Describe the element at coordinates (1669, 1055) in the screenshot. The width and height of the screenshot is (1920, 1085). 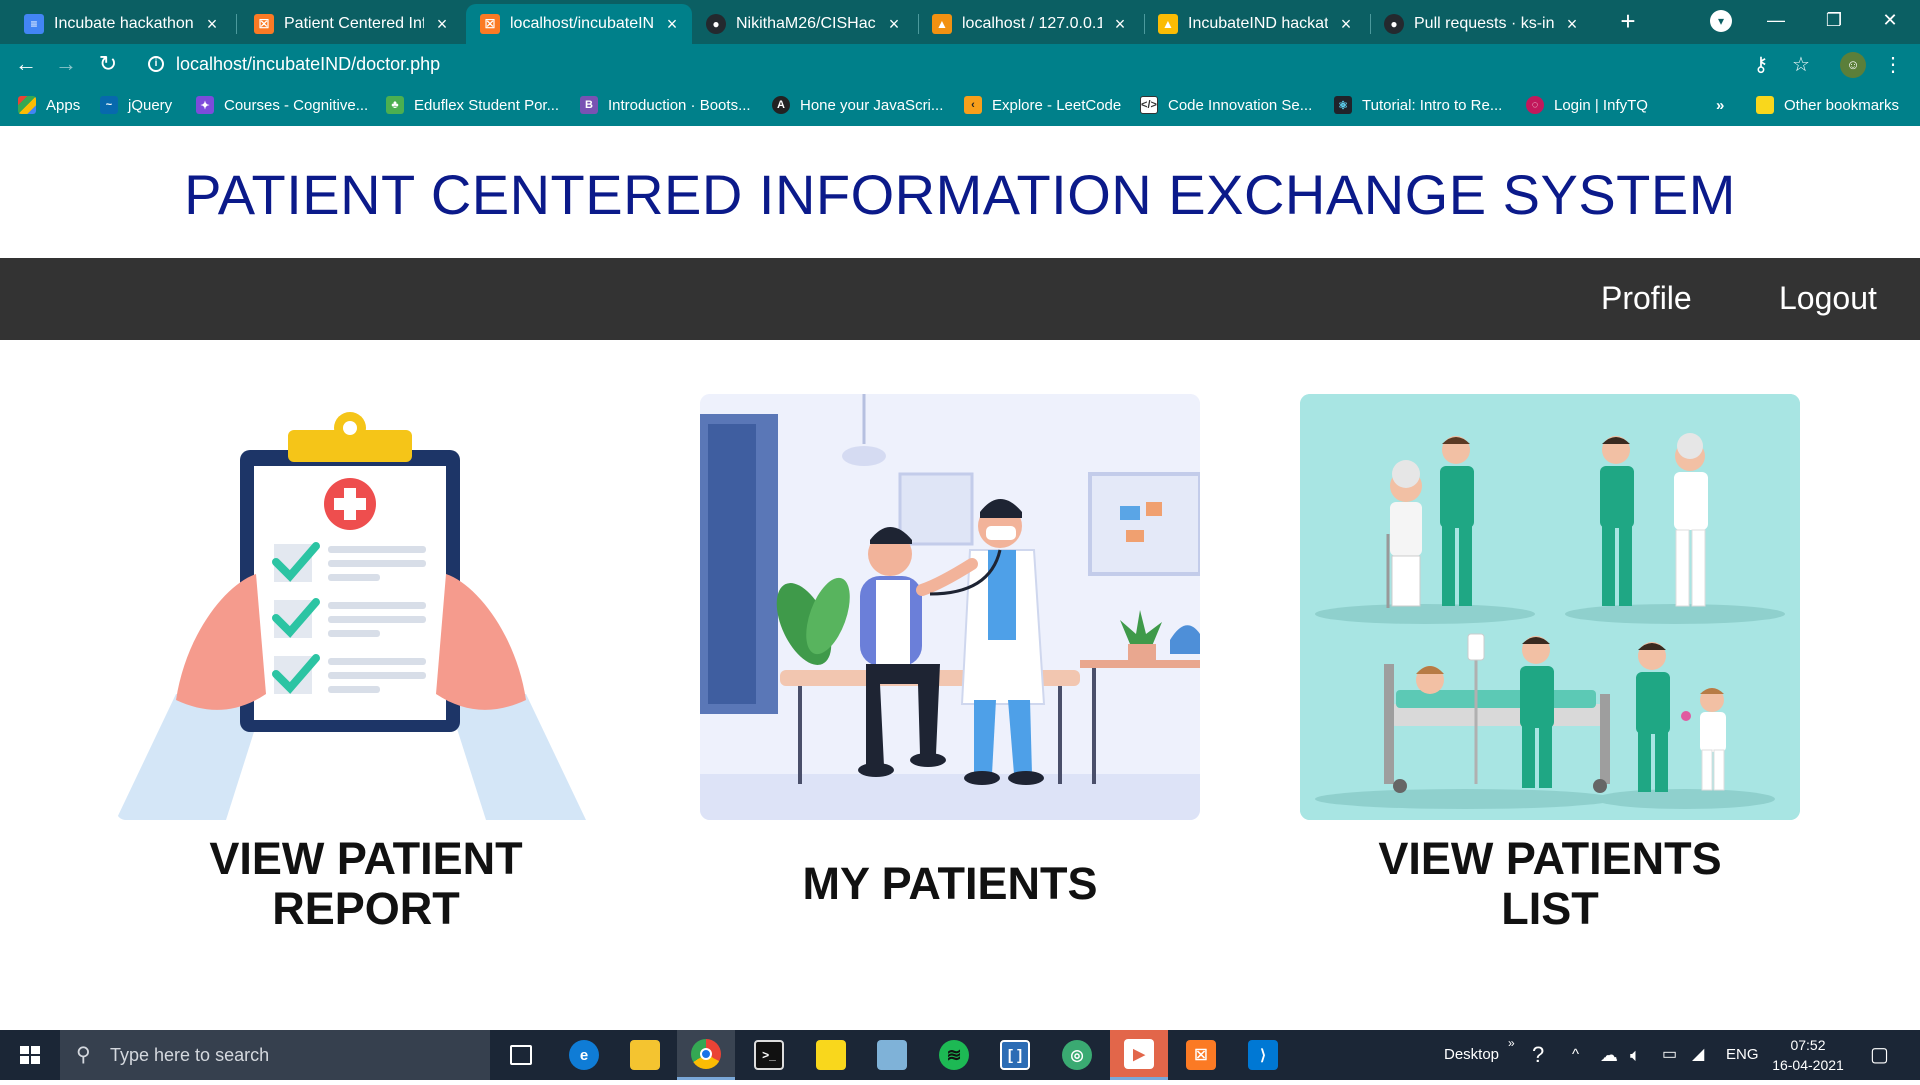
I see `battery-icon: ▭` at that location.